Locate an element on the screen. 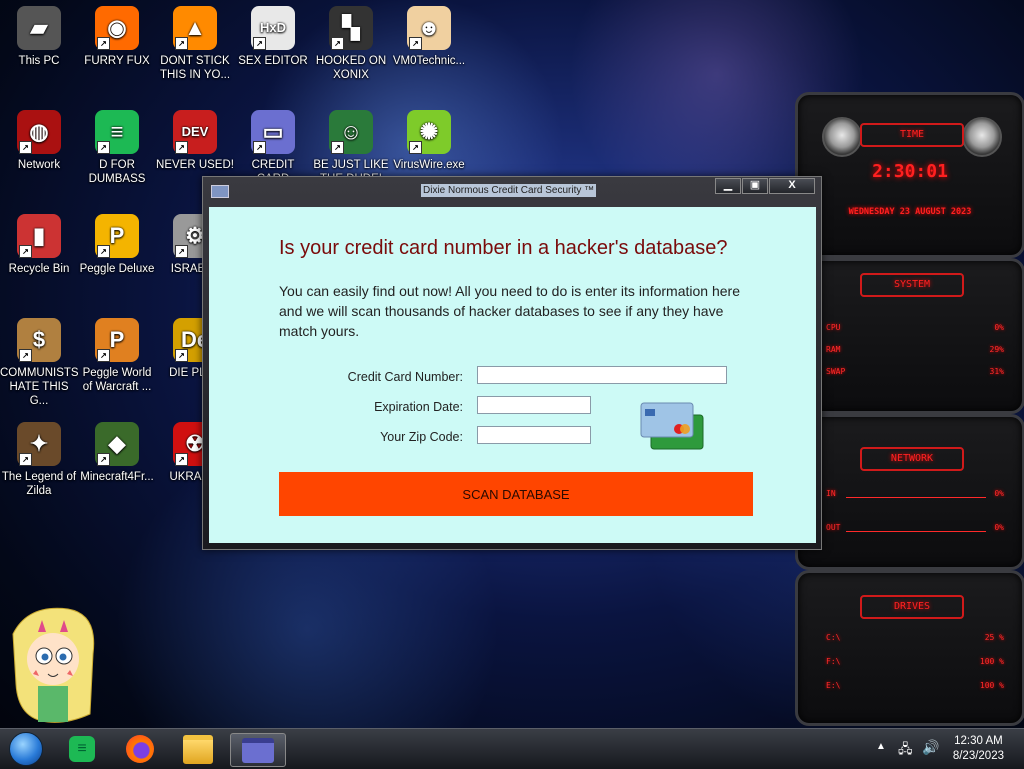 The height and width of the screenshot is (769, 1024). clock-date: 8/23/2023 is located at coordinates (978, 756).